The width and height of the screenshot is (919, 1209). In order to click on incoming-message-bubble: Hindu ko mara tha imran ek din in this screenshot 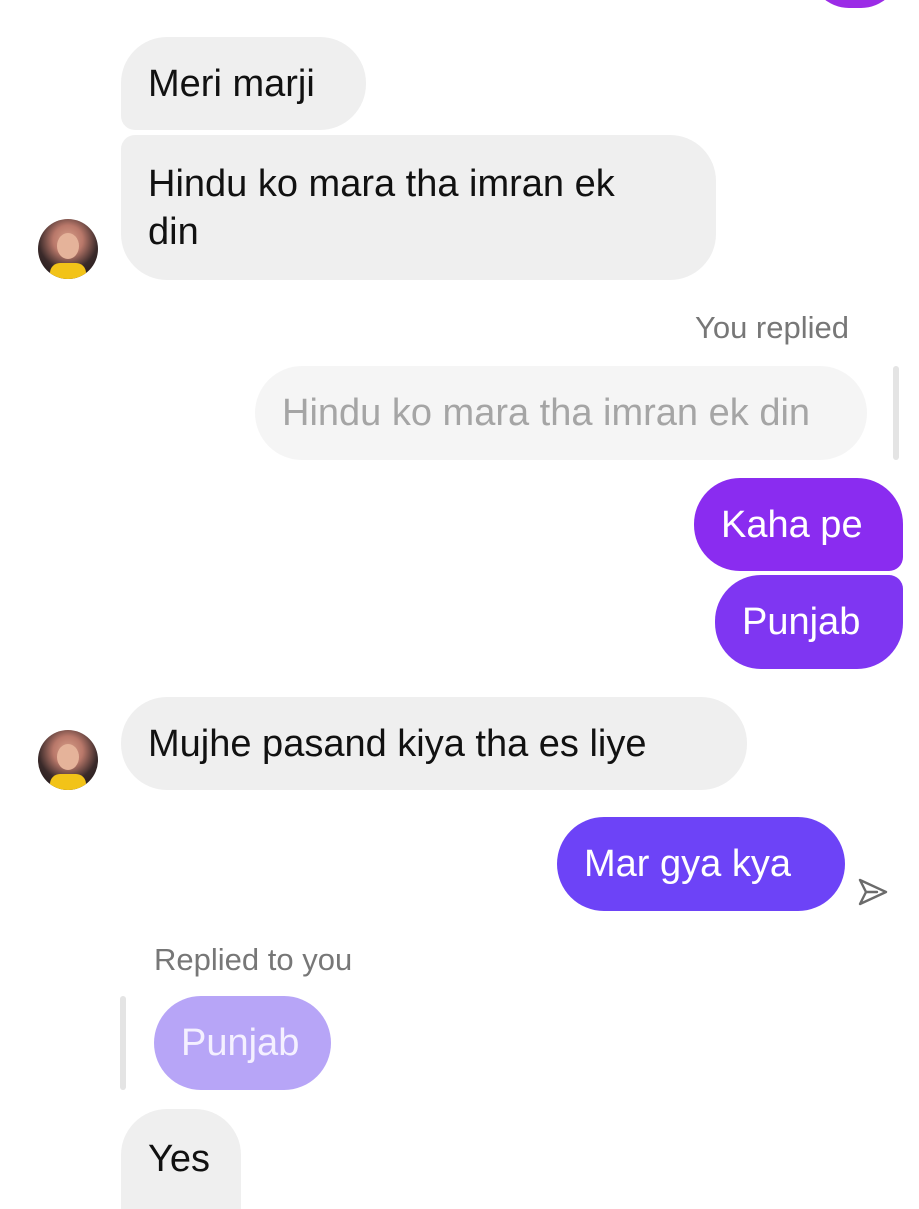, I will do `click(418, 207)`.